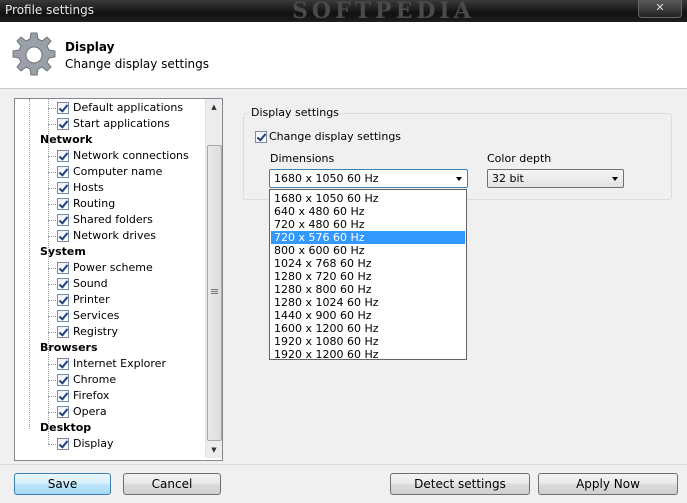 This screenshot has width=687, height=503. I want to click on title-bar: Profile settings SOFTPEDIA ✕, so click(343, 12).